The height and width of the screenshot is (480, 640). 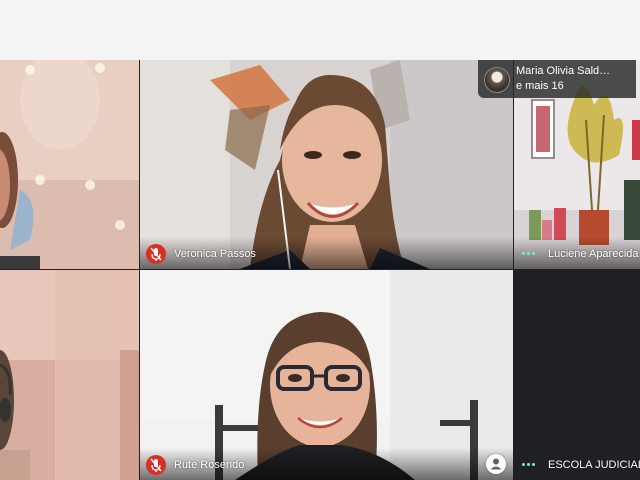 I want to click on pin-participant-button, so click(x=496, y=464).